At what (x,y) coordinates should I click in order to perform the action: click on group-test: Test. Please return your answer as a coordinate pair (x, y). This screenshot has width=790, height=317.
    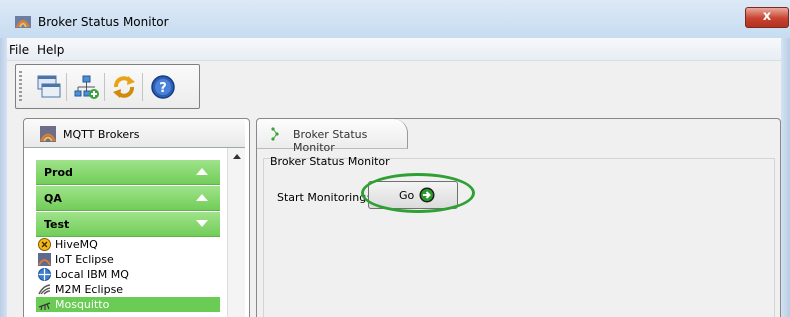
    Looking at the image, I should click on (128, 224).